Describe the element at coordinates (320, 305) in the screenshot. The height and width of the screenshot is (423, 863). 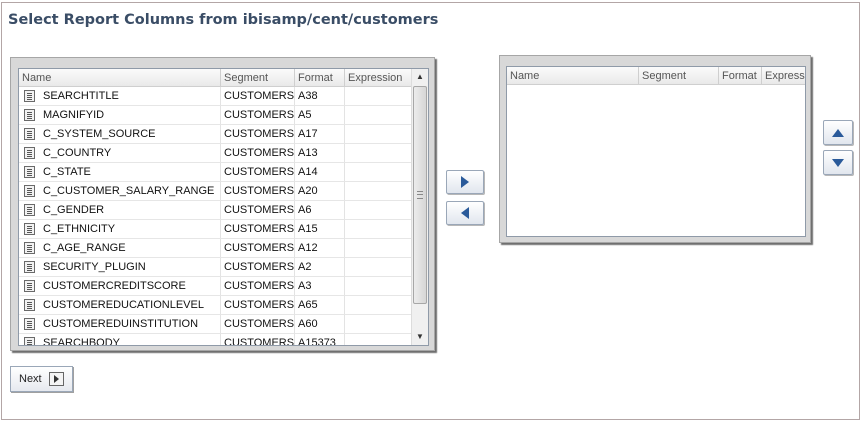
I see `format-cell: A65` at that location.